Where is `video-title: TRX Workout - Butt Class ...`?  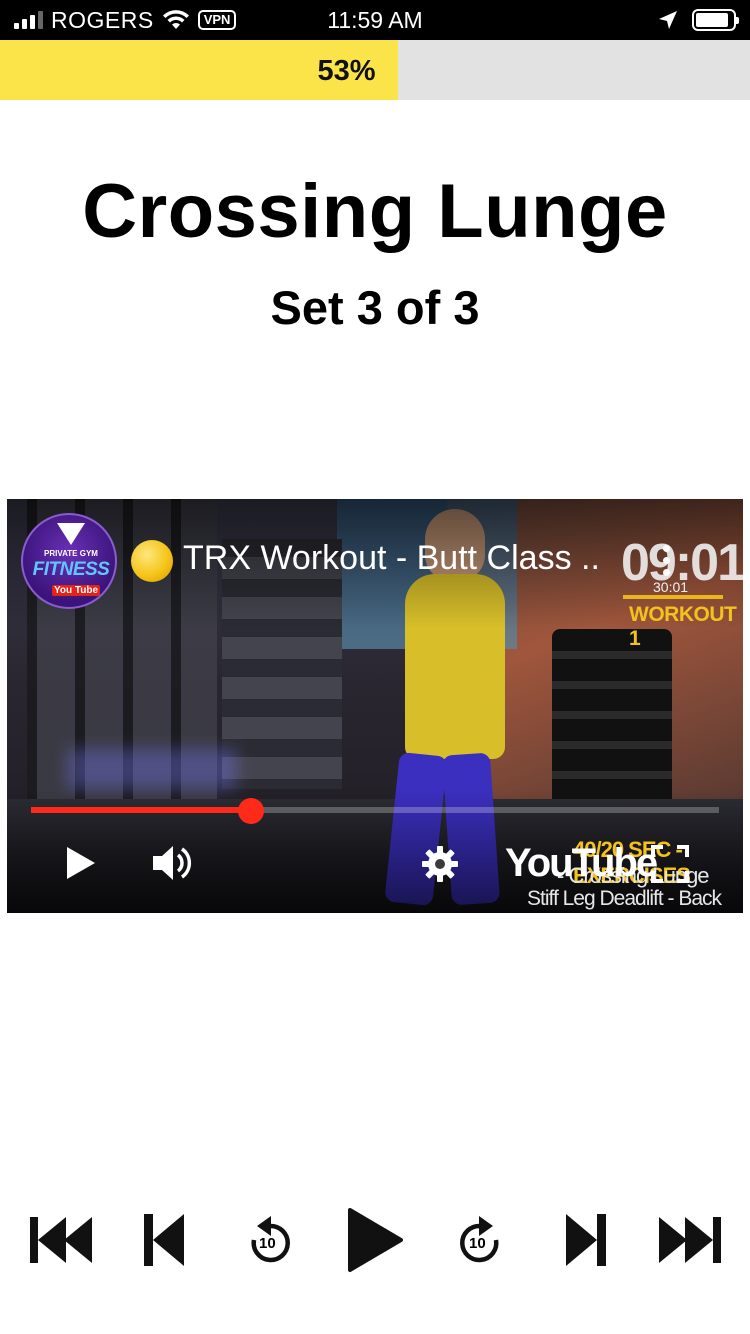 video-title: TRX Workout - Butt Class ... is located at coordinates (393, 558).